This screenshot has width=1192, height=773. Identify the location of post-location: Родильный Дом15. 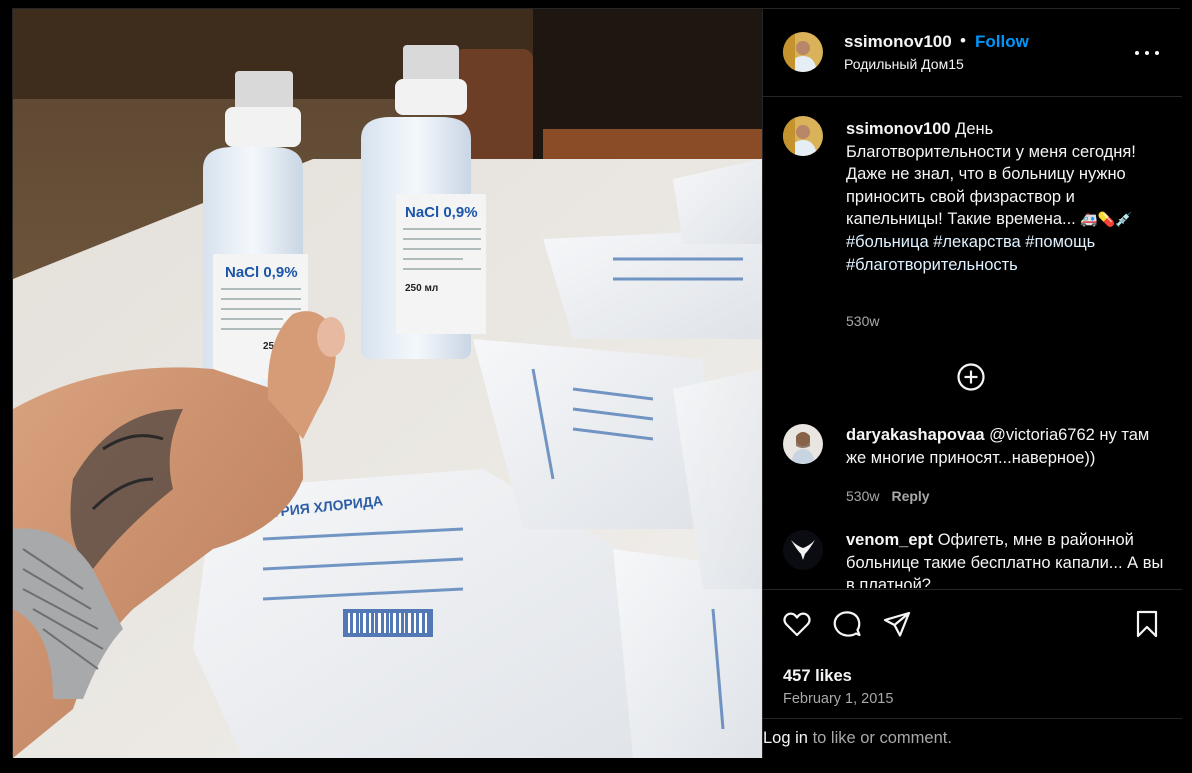
(904, 64).